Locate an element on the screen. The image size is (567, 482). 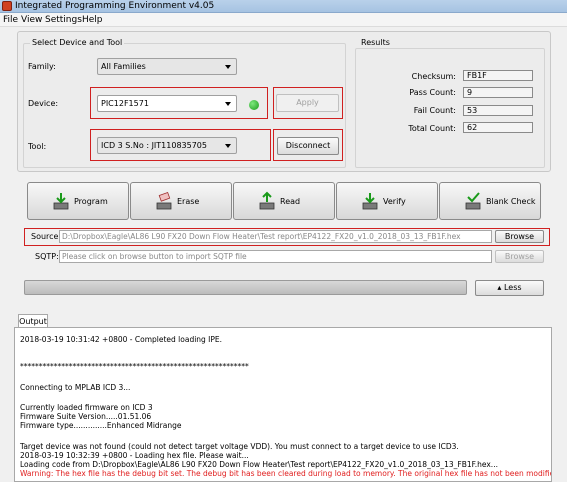
disconnect-button: Disconnect is located at coordinates (308, 146).